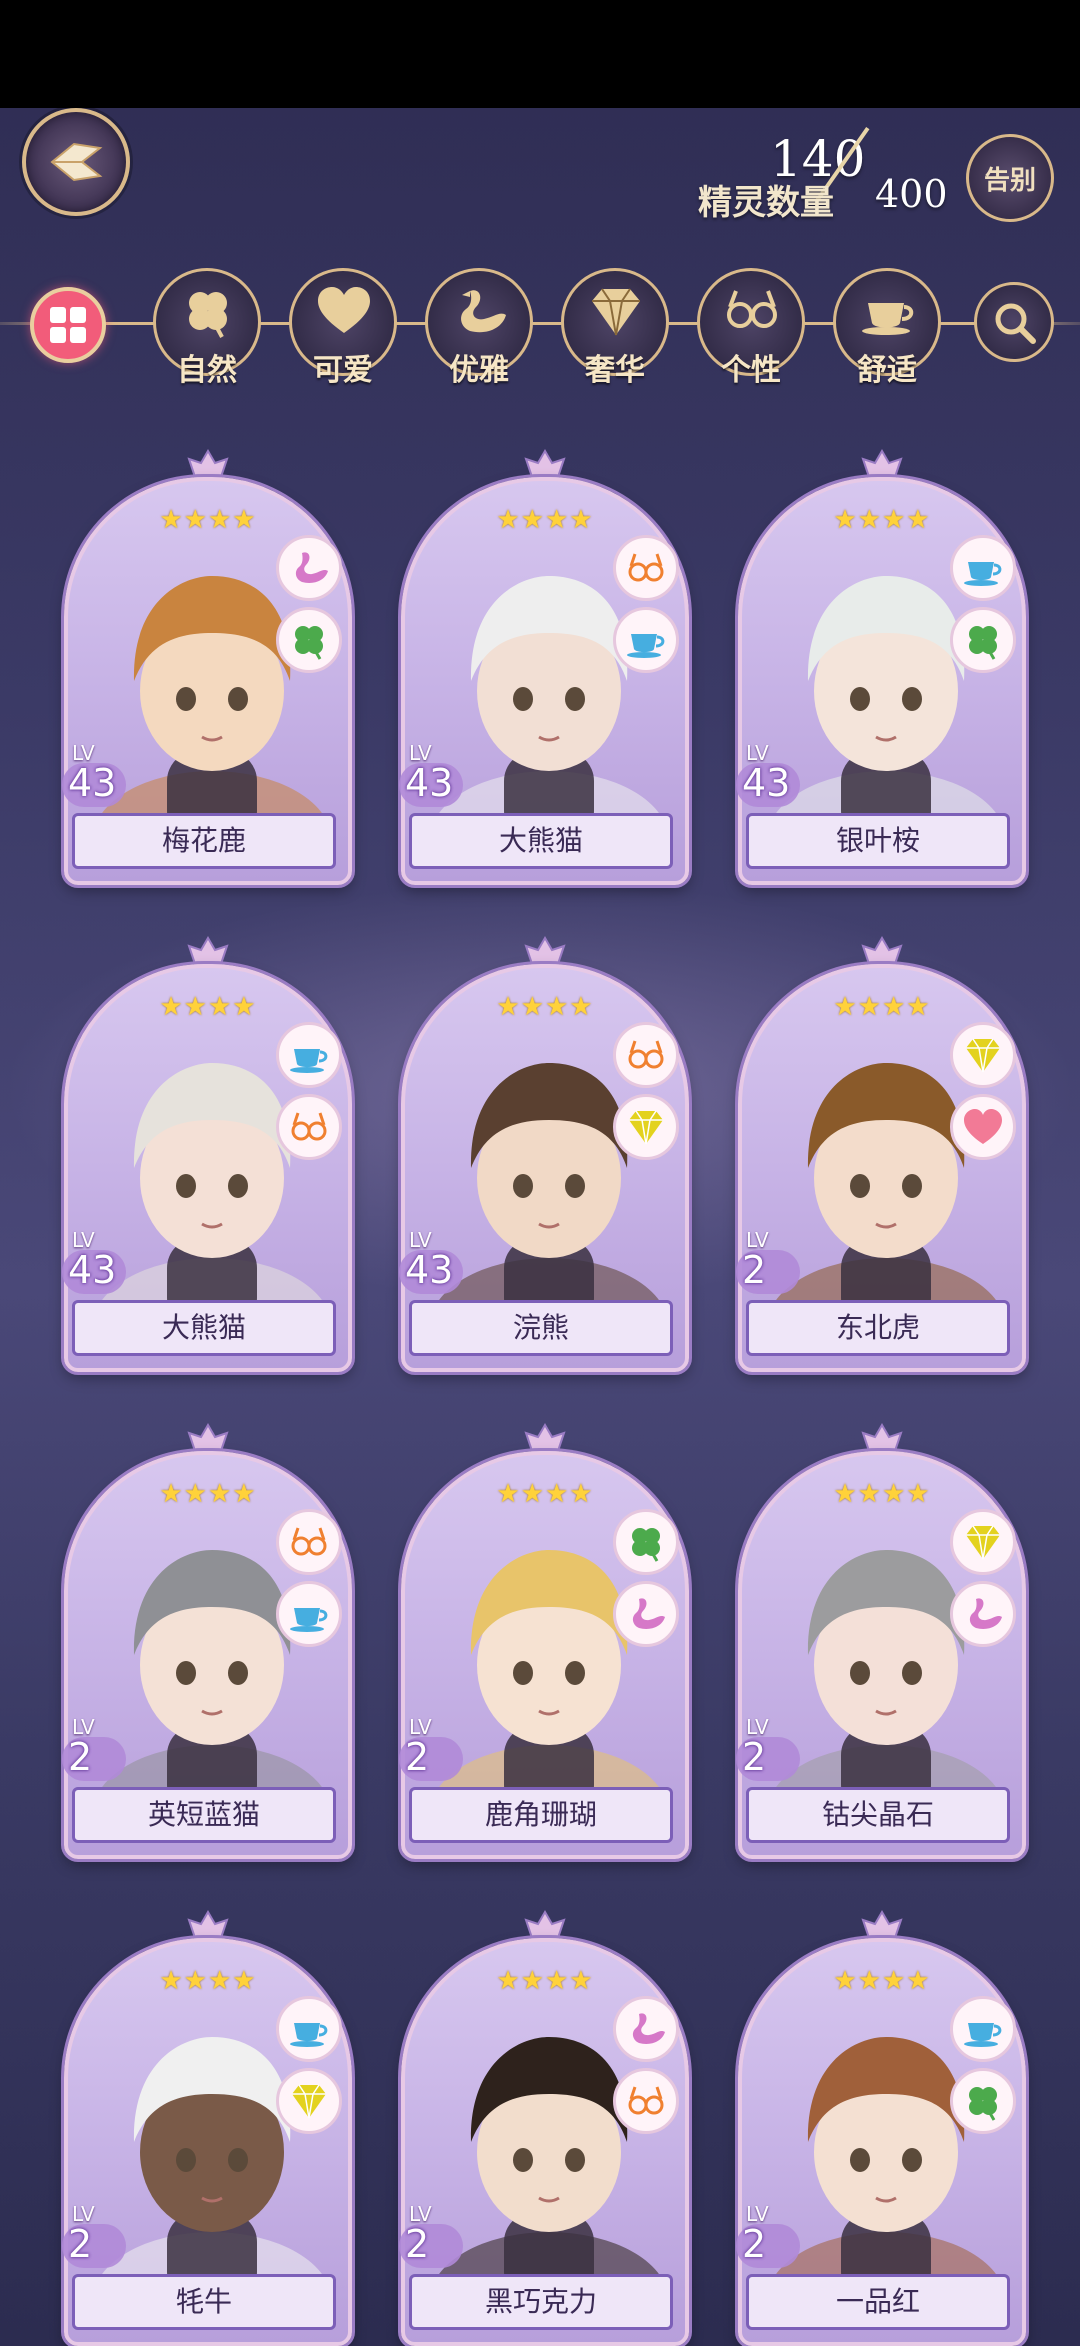 This screenshot has width=1080, height=2346. Describe the element at coordinates (878, 2302) in the screenshot. I see `character-name: 一品红` at that location.